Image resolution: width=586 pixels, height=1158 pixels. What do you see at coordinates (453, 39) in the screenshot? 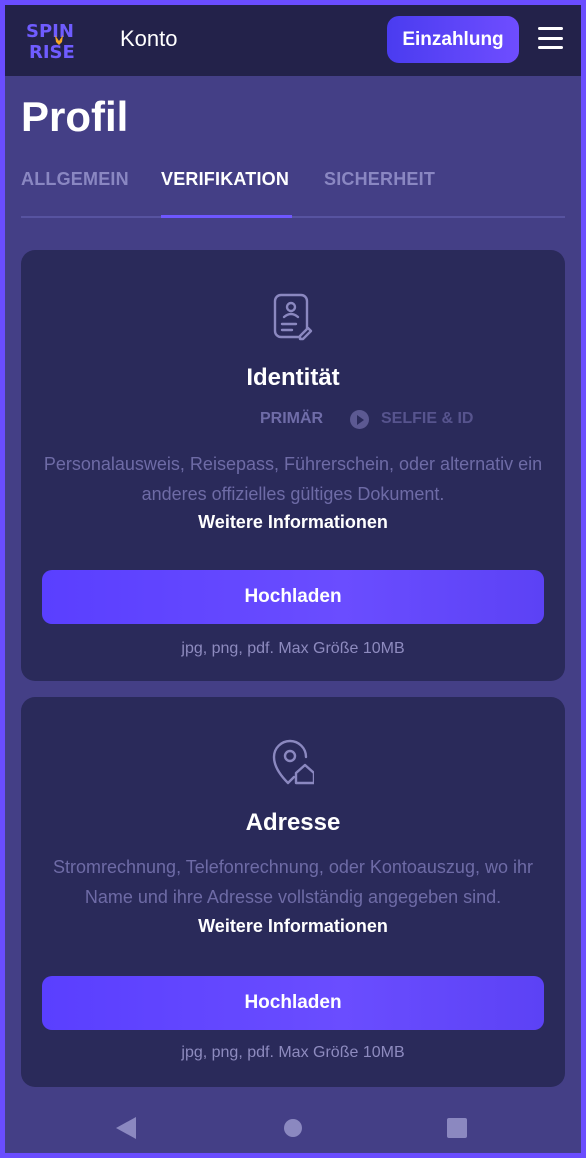
I see `deposit-button: Einzahlung` at bounding box center [453, 39].